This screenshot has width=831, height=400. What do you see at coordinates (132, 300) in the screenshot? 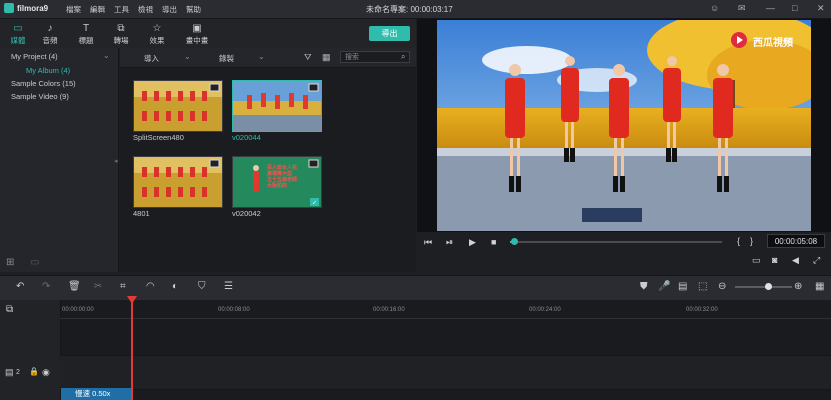
I see `playhead-handle` at bounding box center [132, 300].